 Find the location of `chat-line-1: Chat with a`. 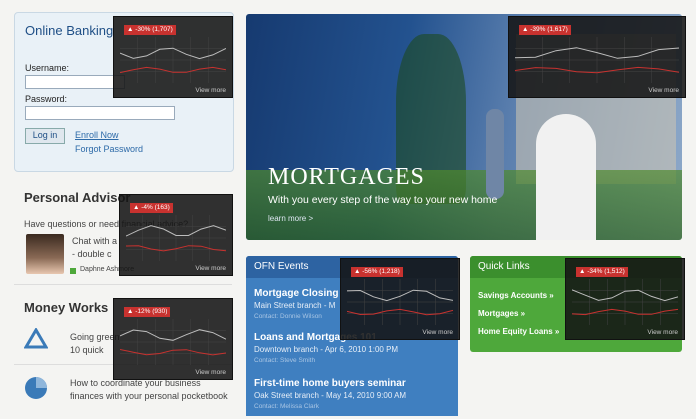

chat-line-1: Chat with a is located at coordinates (94, 241).